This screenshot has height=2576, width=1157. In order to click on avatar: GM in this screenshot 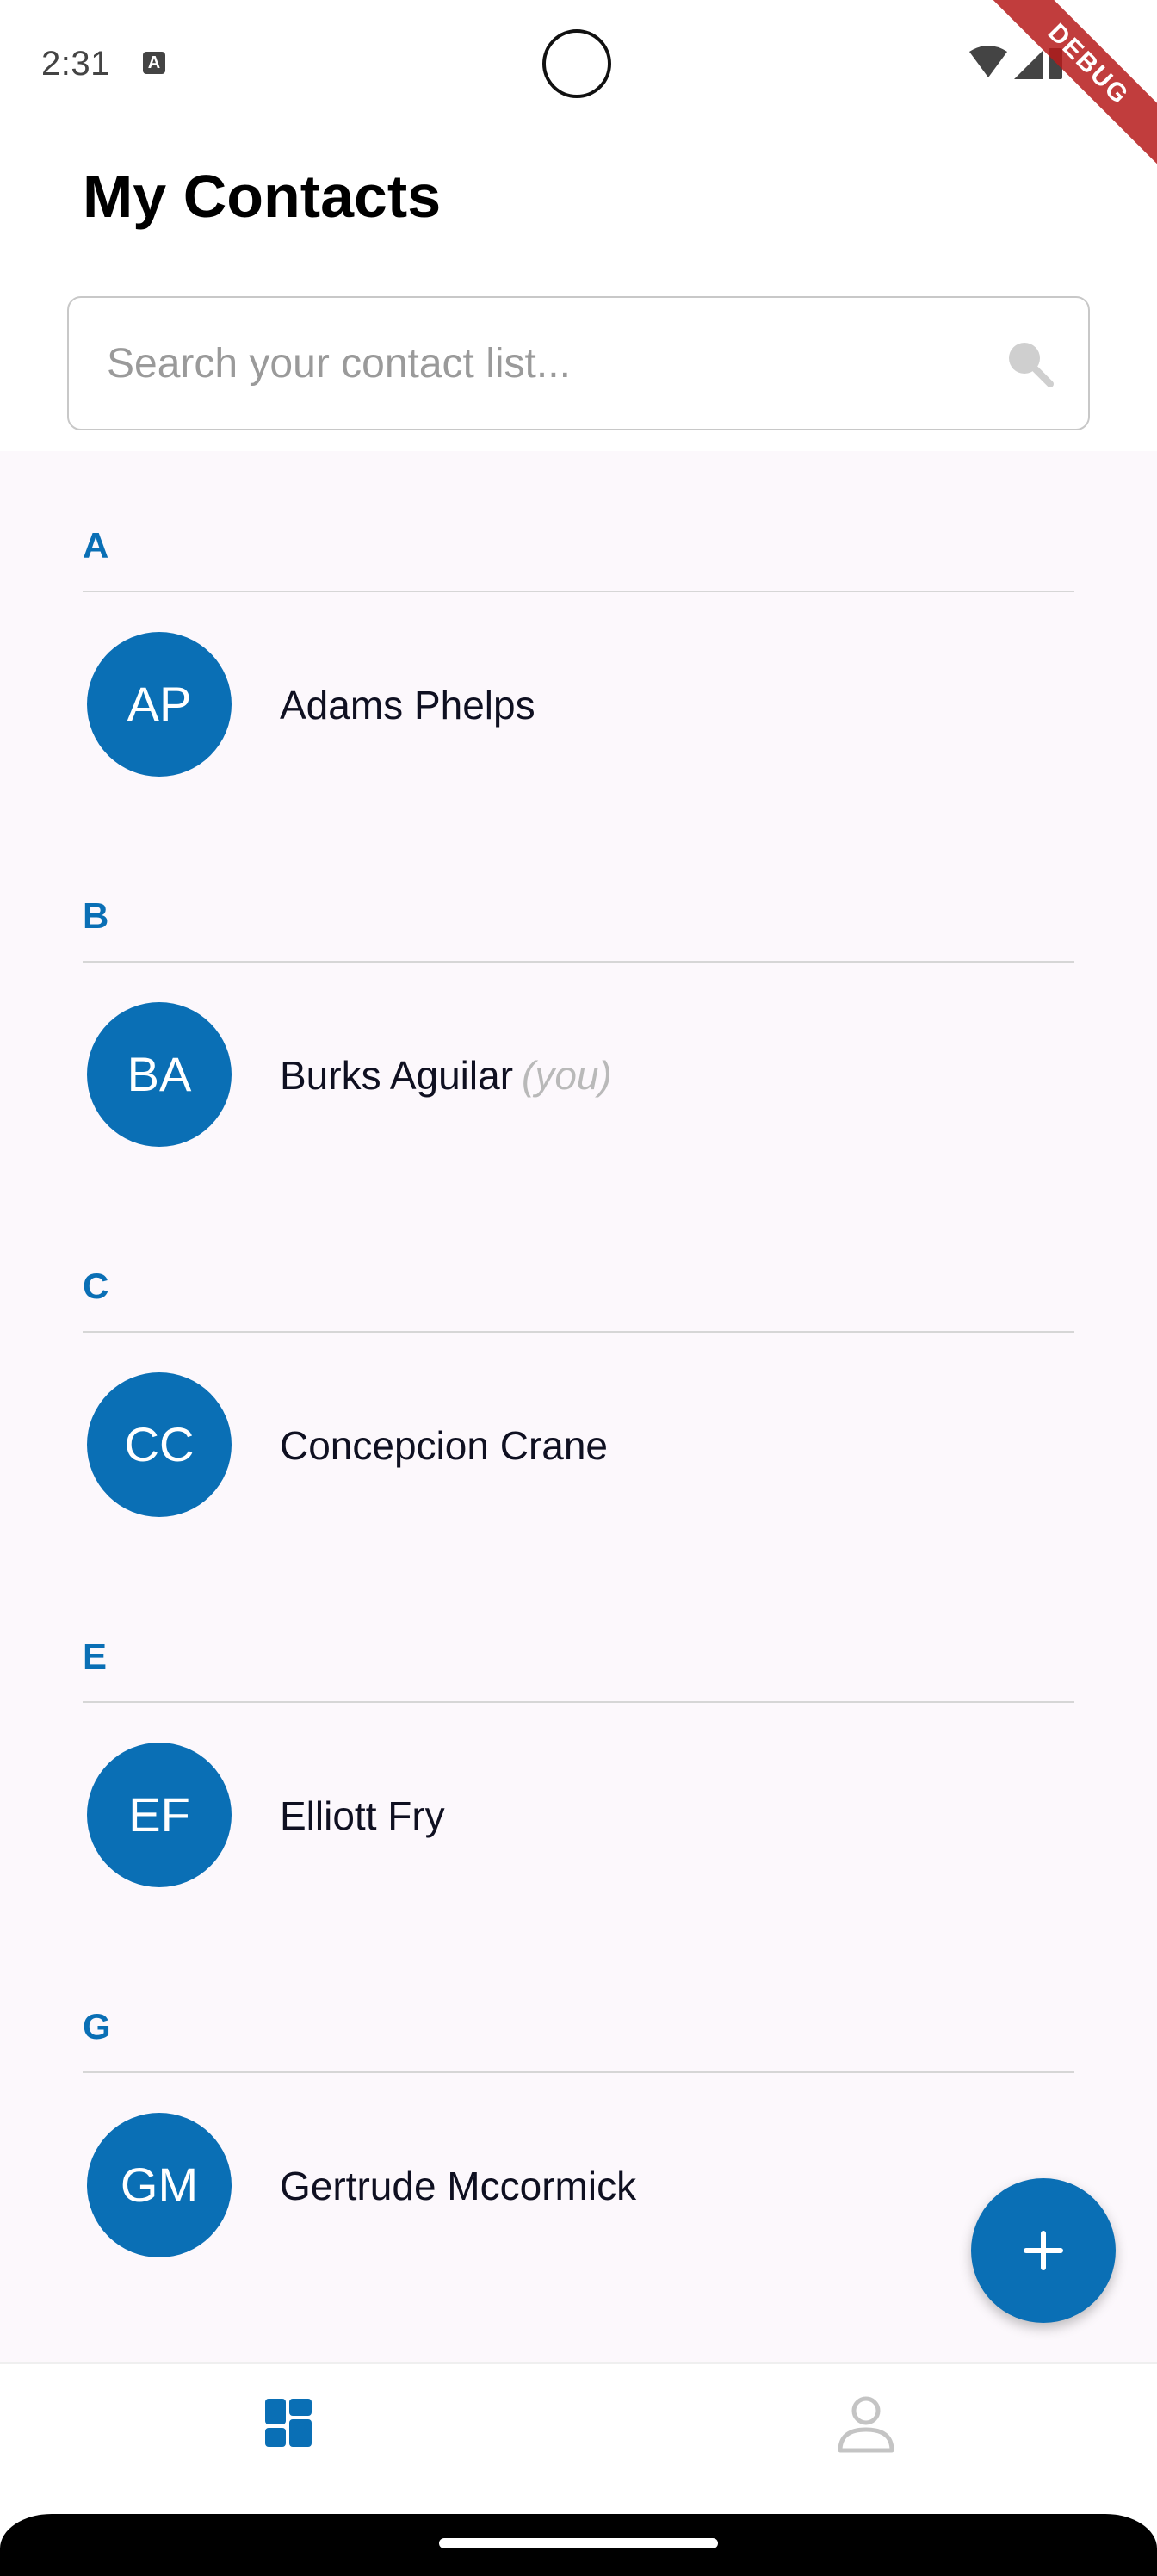, I will do `click(159, 2185)`.